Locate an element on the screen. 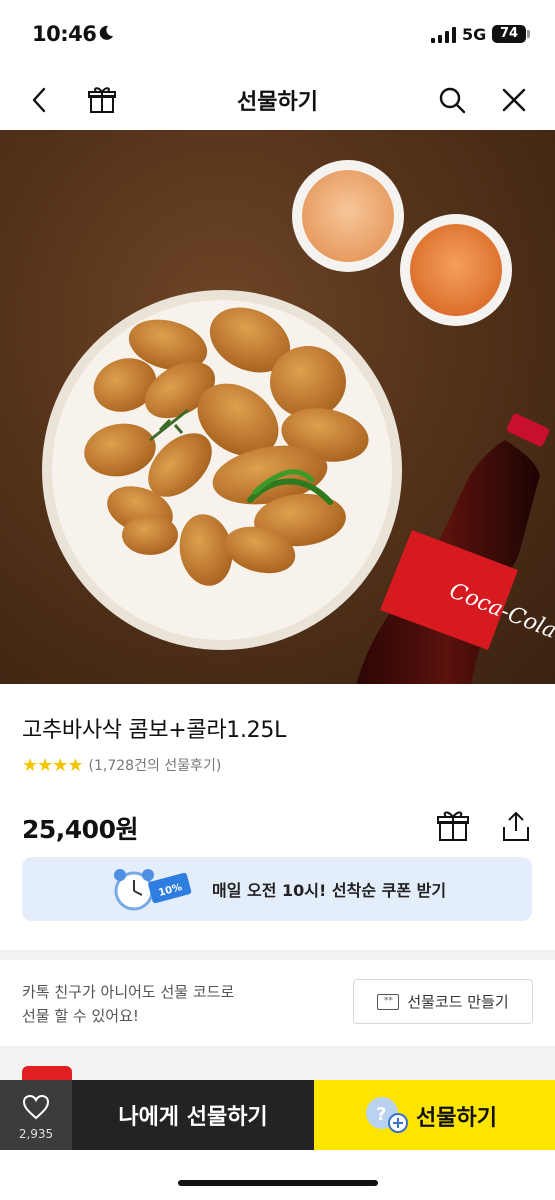  coupon-banner: 10% 매일 오전 10시! 선착순 쿠폰 받기 is located at coordinates (277, 889).